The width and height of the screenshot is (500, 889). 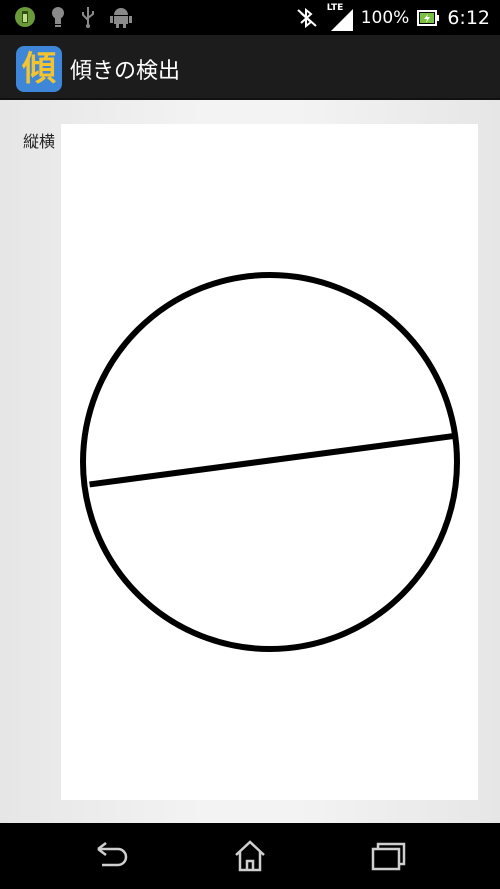 I want to click on home-icon, so click(x=250, y=856).